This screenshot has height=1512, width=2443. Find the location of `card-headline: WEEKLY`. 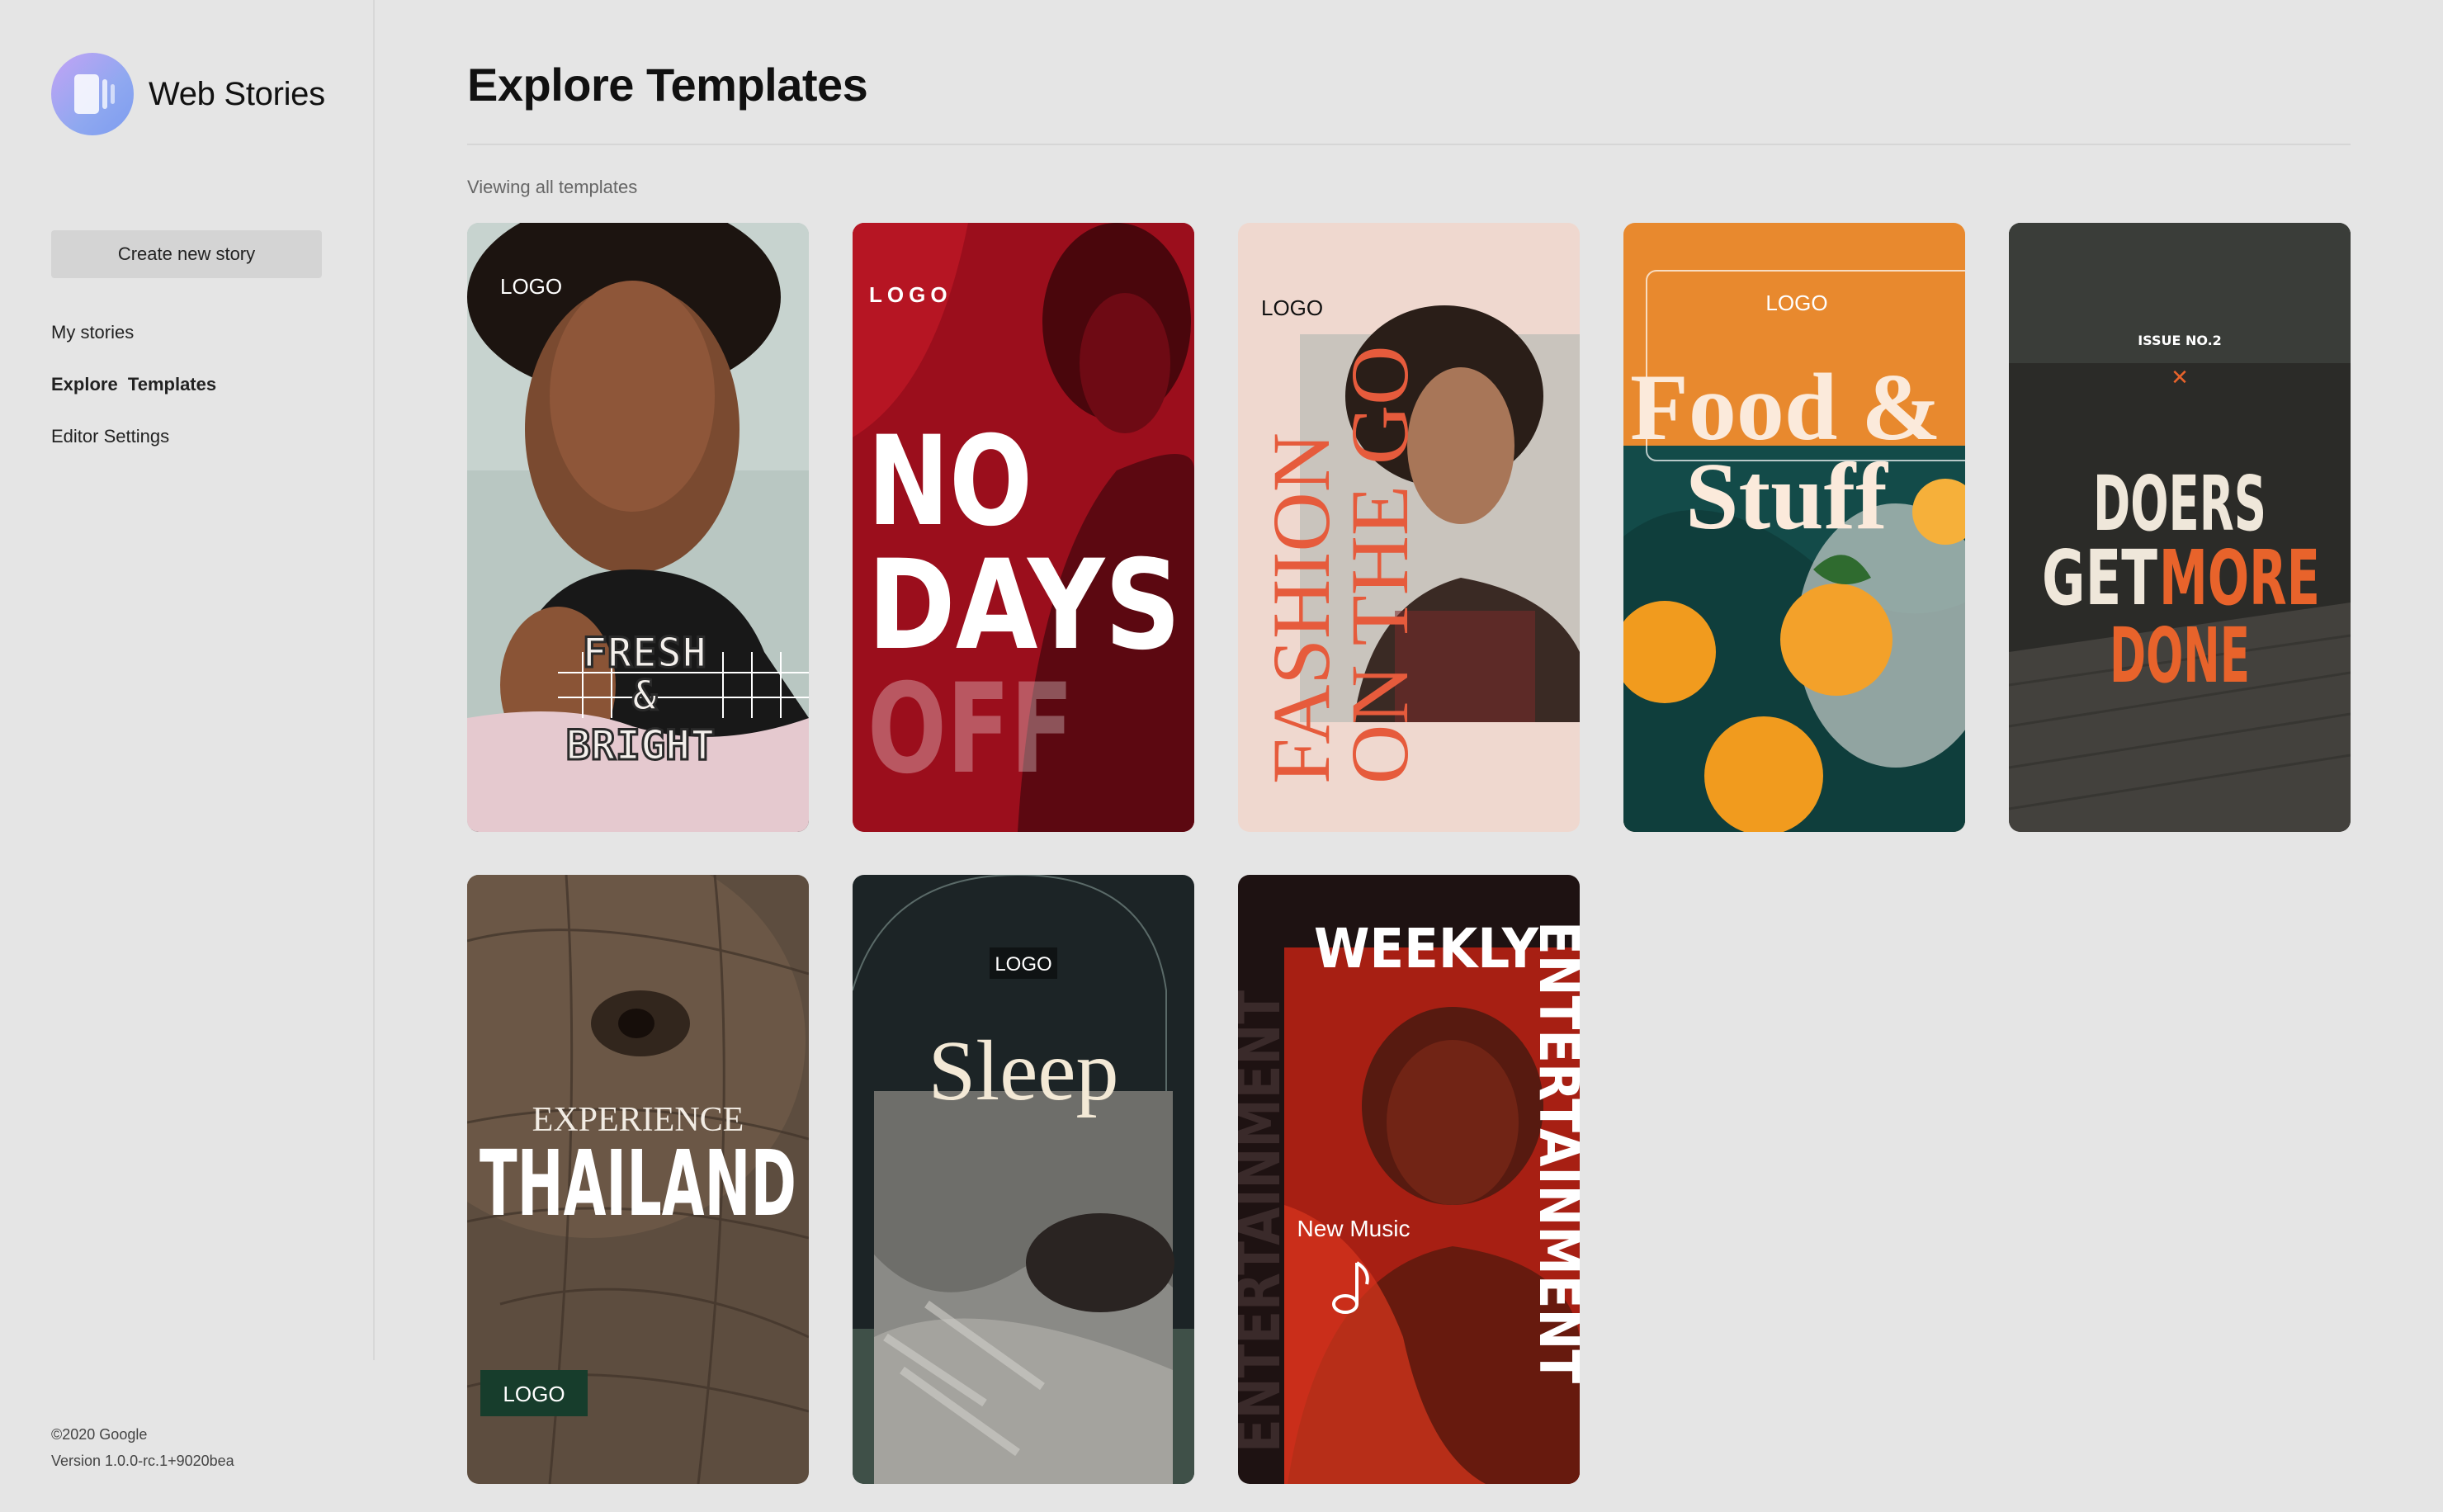

card-headline: WEEKLY is located at coordinates (1426, 948).